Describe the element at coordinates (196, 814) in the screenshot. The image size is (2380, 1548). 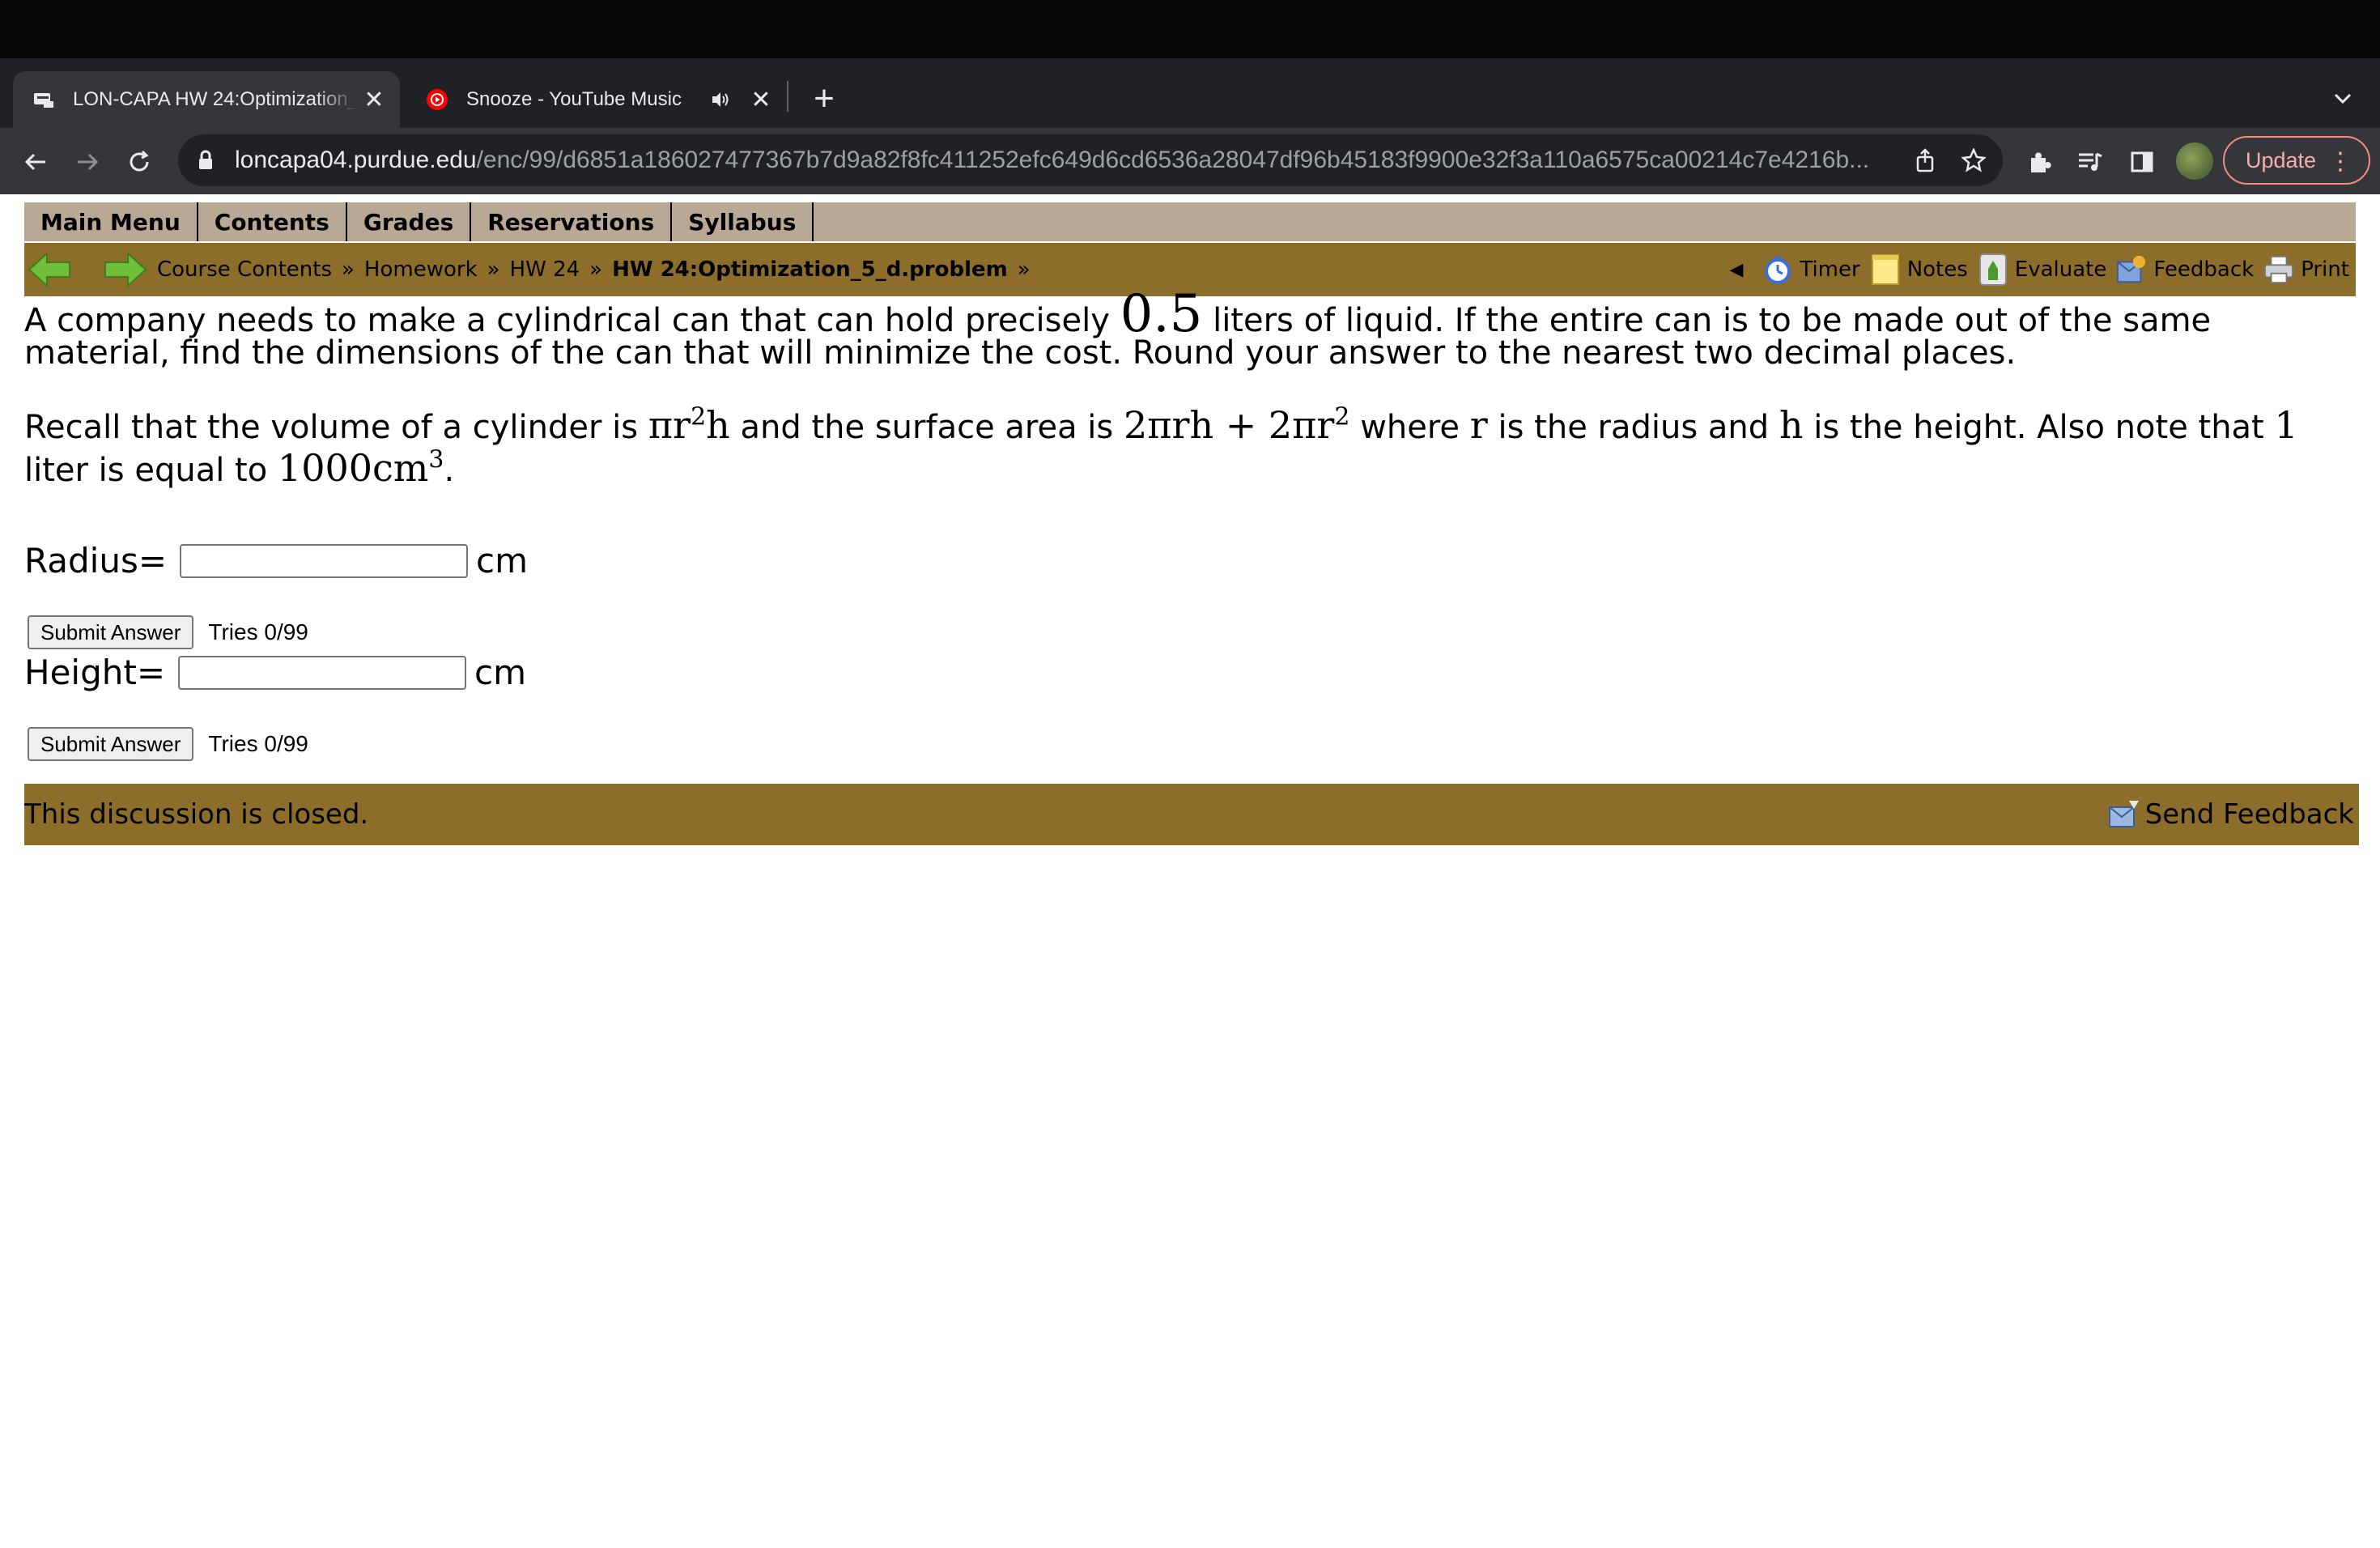
I see `discussion-status: This discussion is closed.` at that location.